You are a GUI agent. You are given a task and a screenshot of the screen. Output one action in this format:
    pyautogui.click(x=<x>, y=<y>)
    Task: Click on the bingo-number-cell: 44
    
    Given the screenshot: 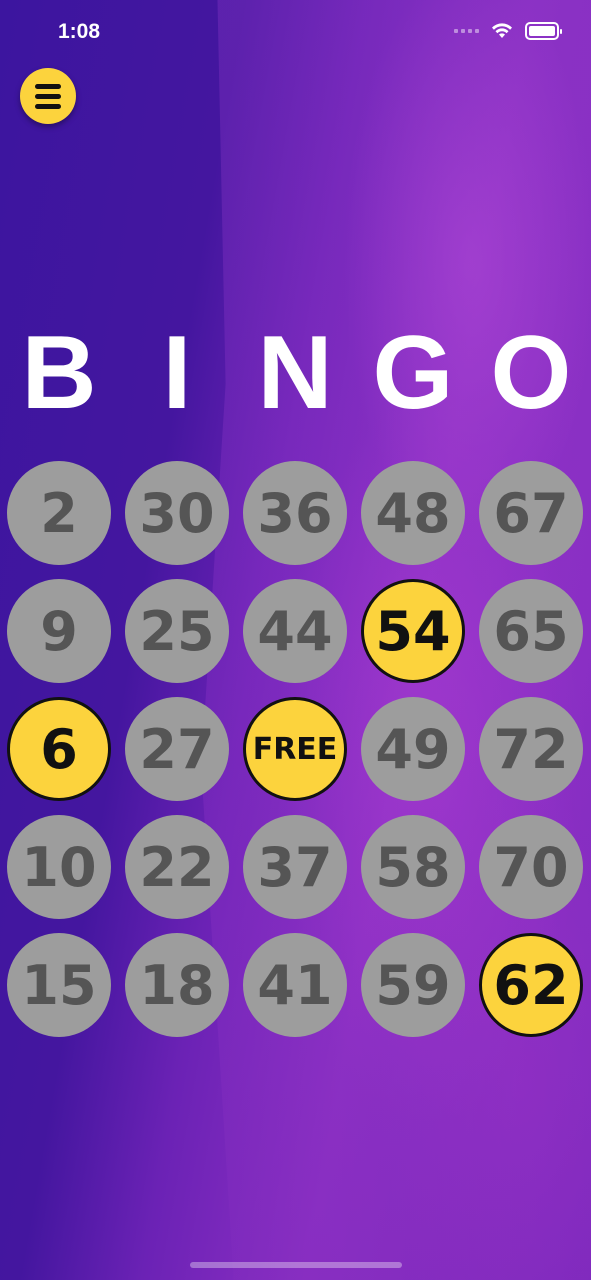 What is the action you would take?
    pyautogui.click(x=295, y=631)
    